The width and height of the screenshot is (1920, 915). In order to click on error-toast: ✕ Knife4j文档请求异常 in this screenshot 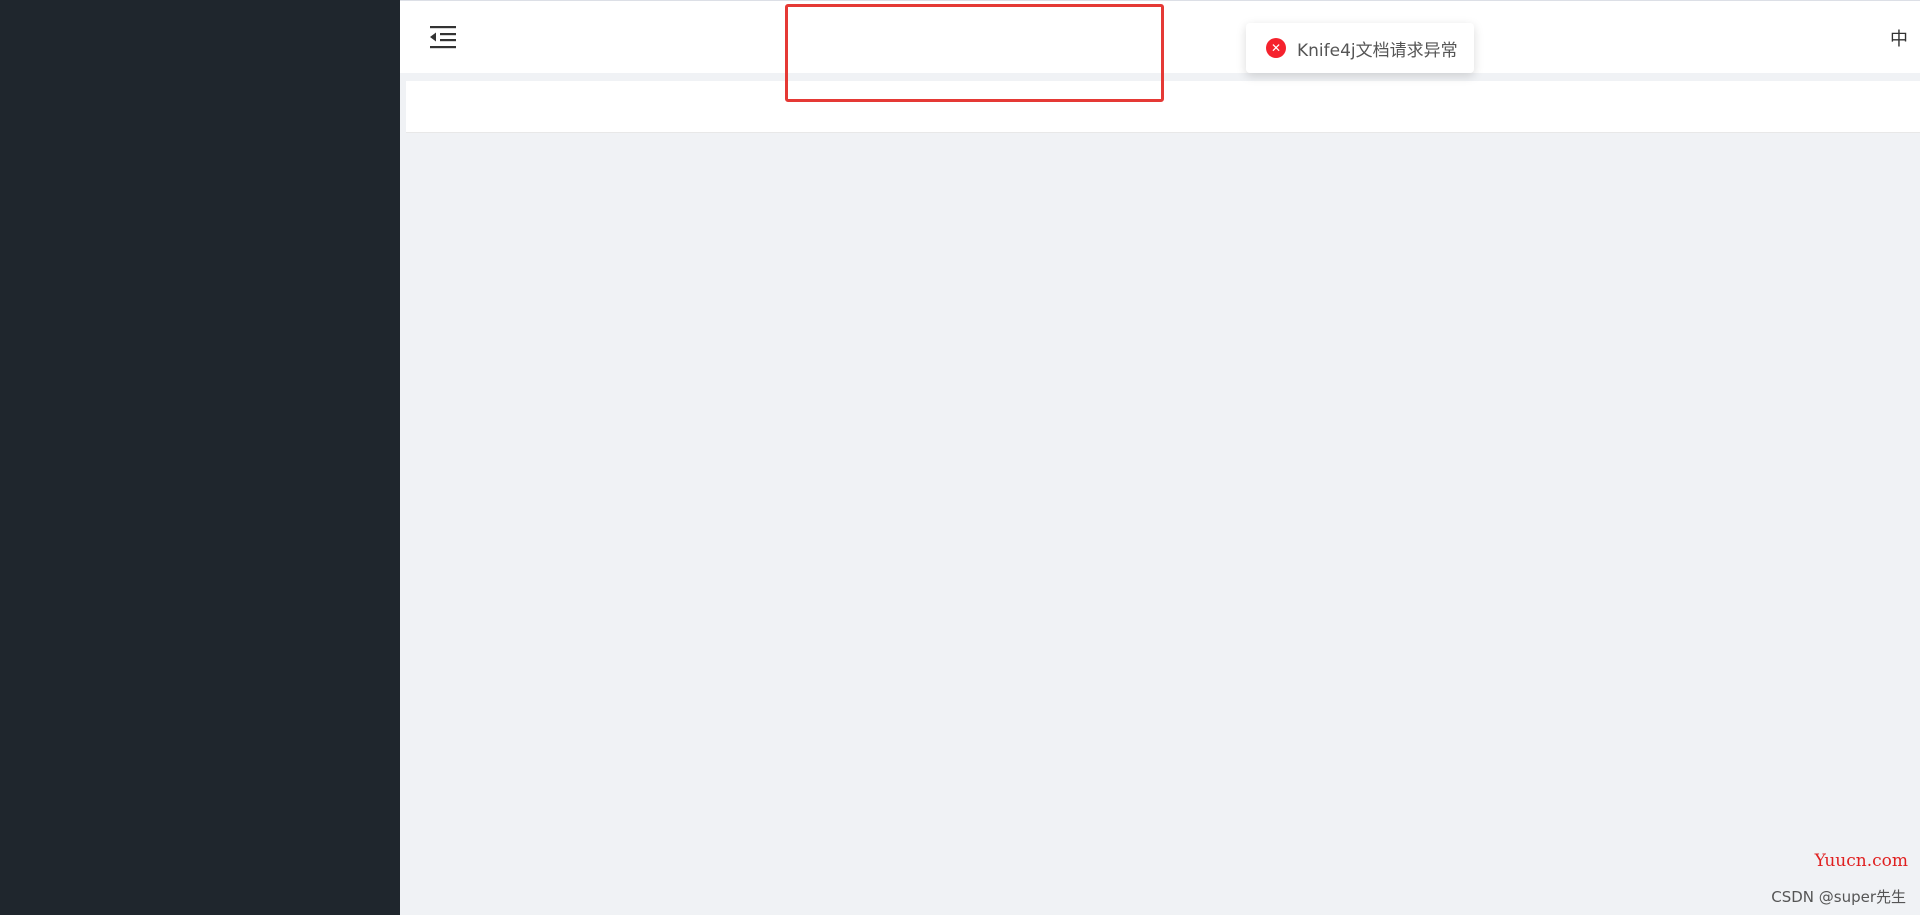, I will do `click(1360, 48)`.